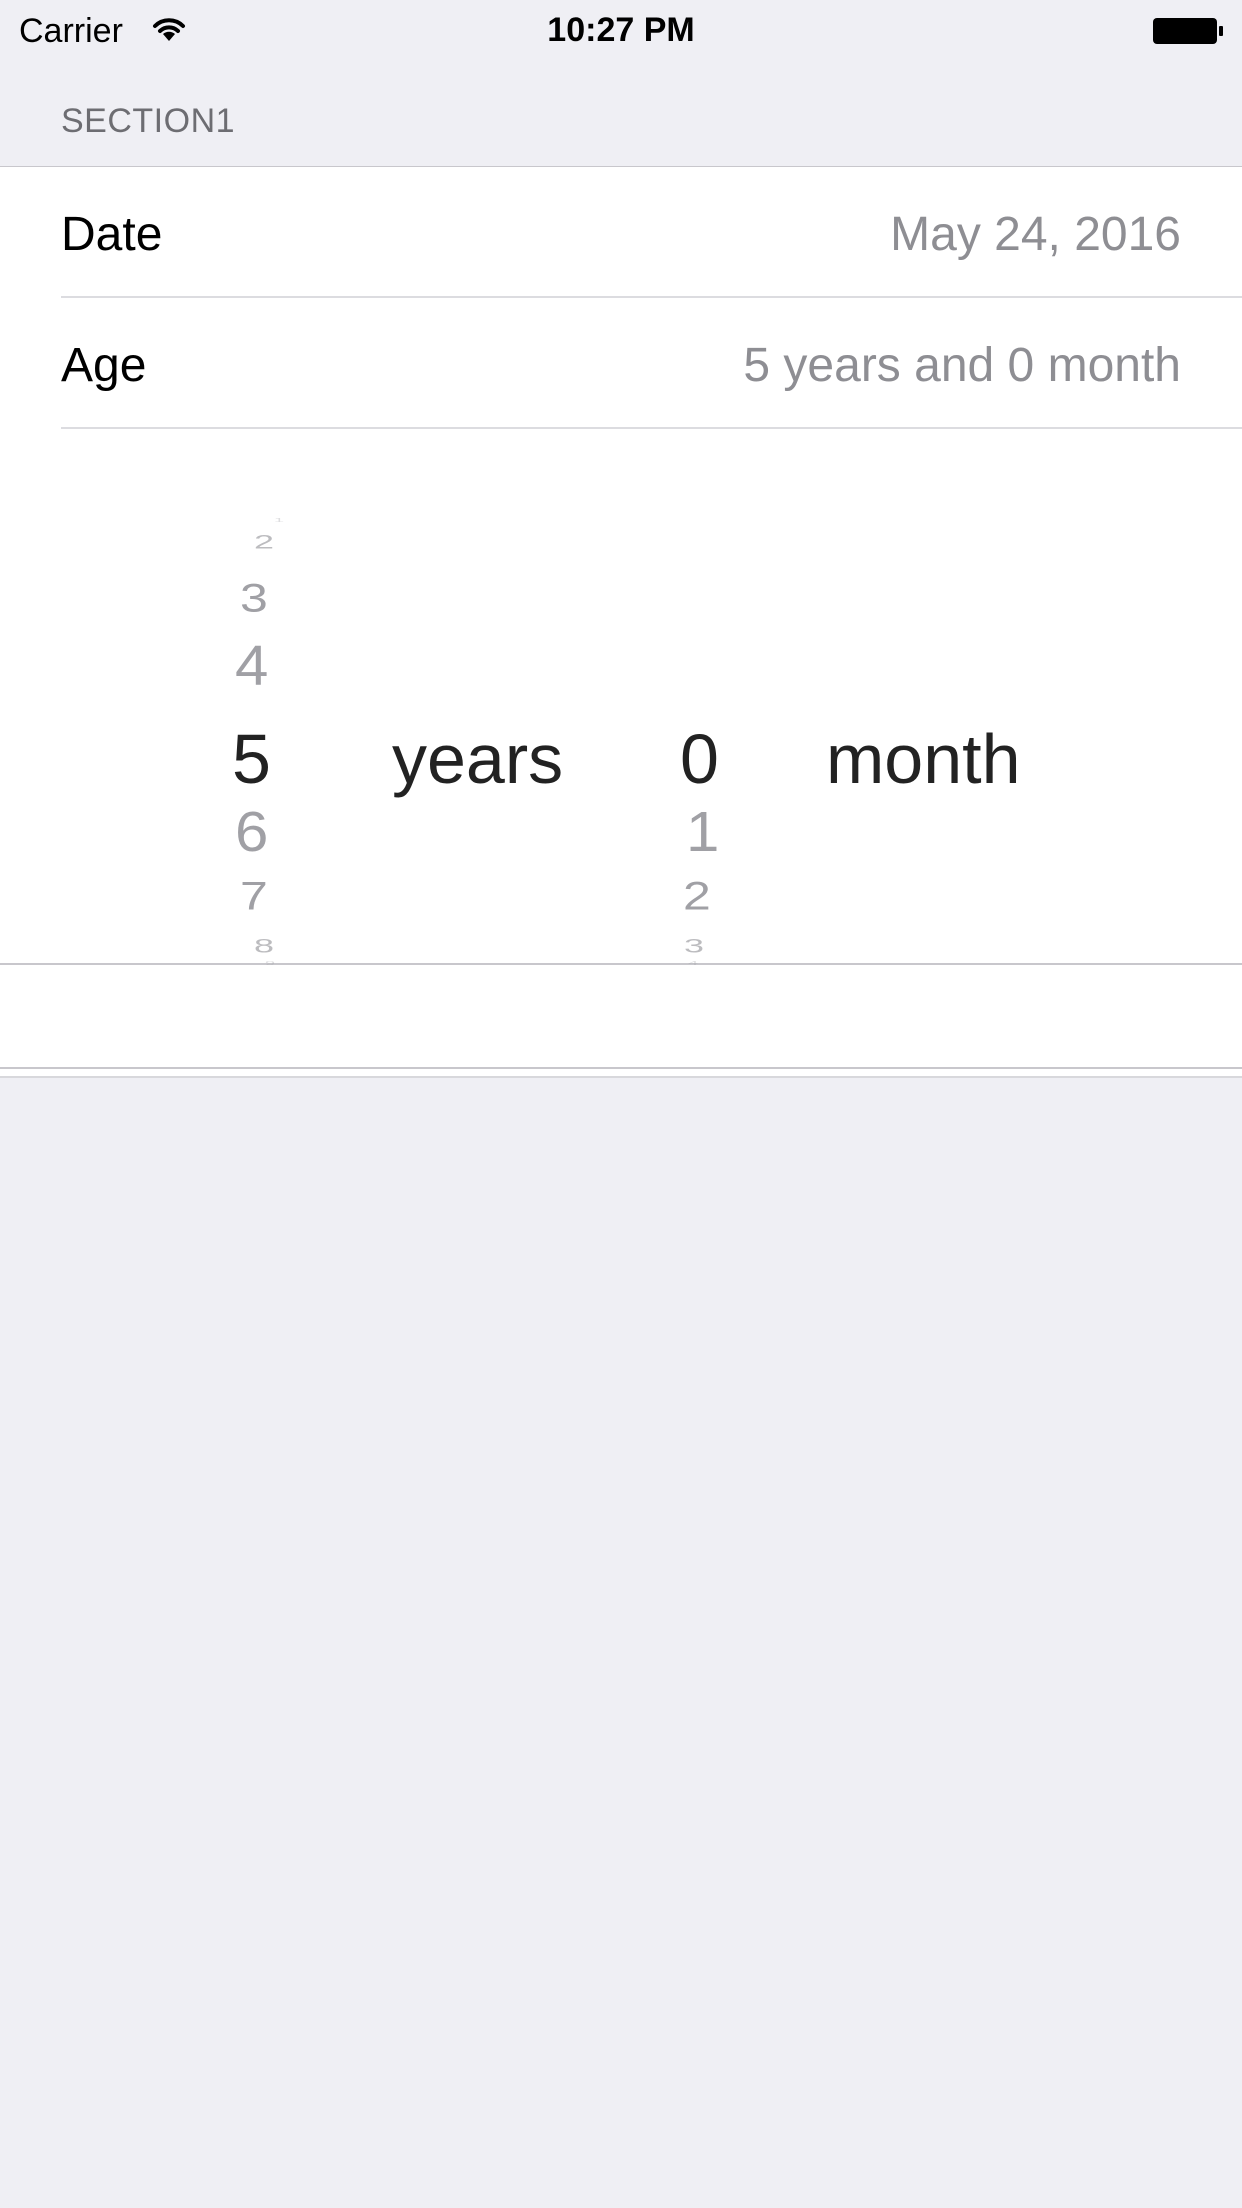  I want to click on picker-months-selected: 0, so click(699, 759).